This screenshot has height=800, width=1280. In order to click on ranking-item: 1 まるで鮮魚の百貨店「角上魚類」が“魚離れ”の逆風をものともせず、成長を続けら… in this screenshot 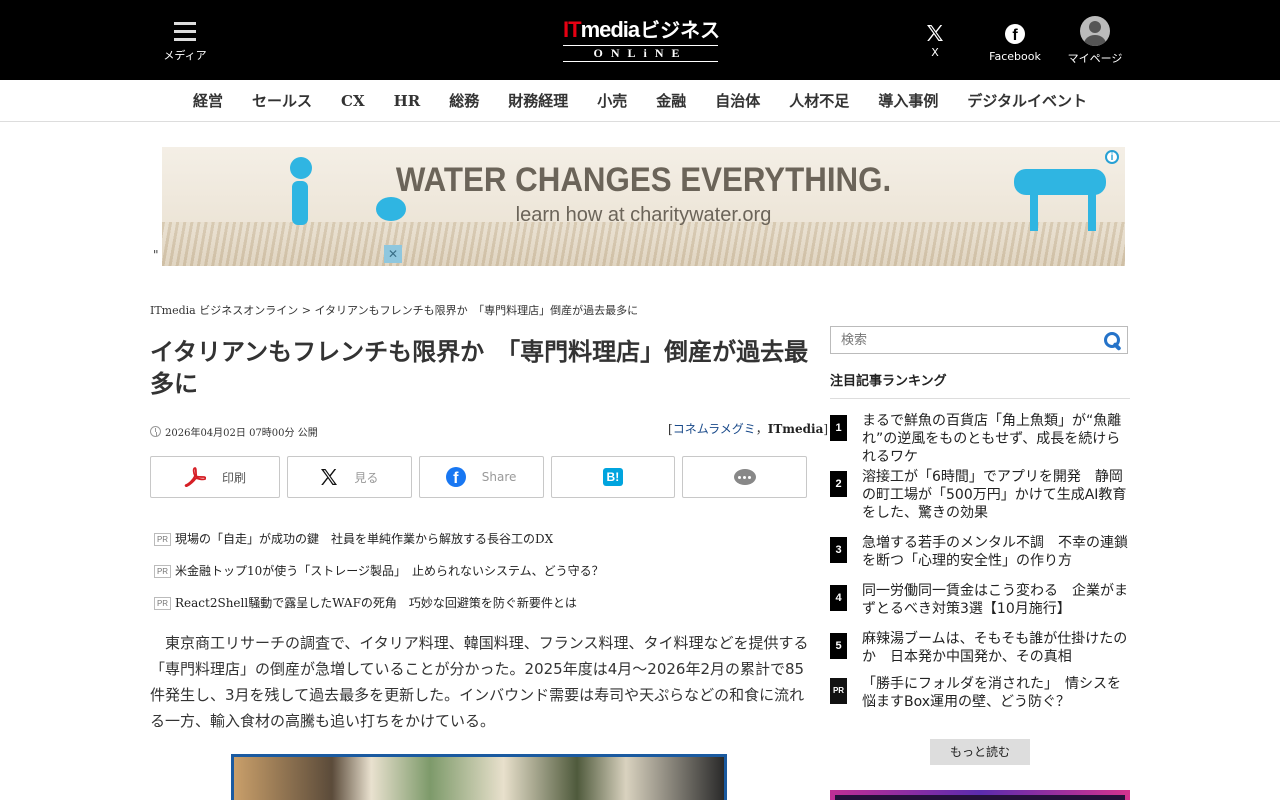, I will do `click(980, 440)`.